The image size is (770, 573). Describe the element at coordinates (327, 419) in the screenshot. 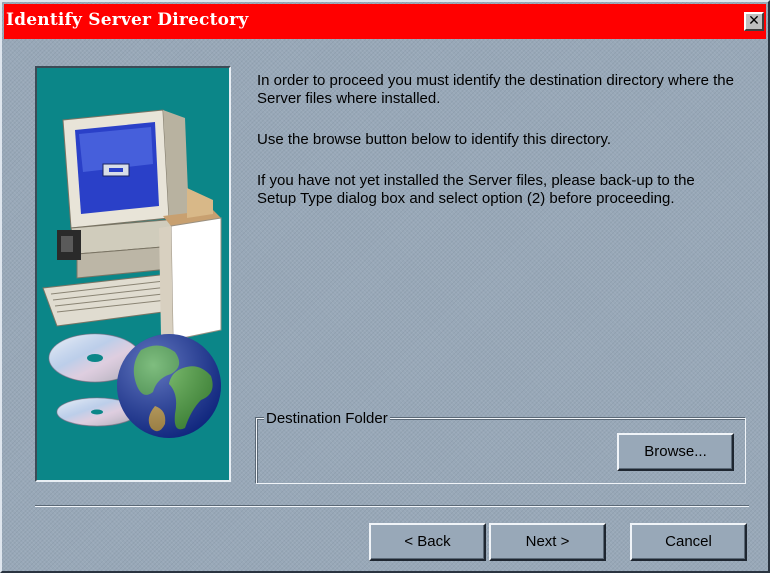

I see `destination-folder-label: Destination Folder` at that location.